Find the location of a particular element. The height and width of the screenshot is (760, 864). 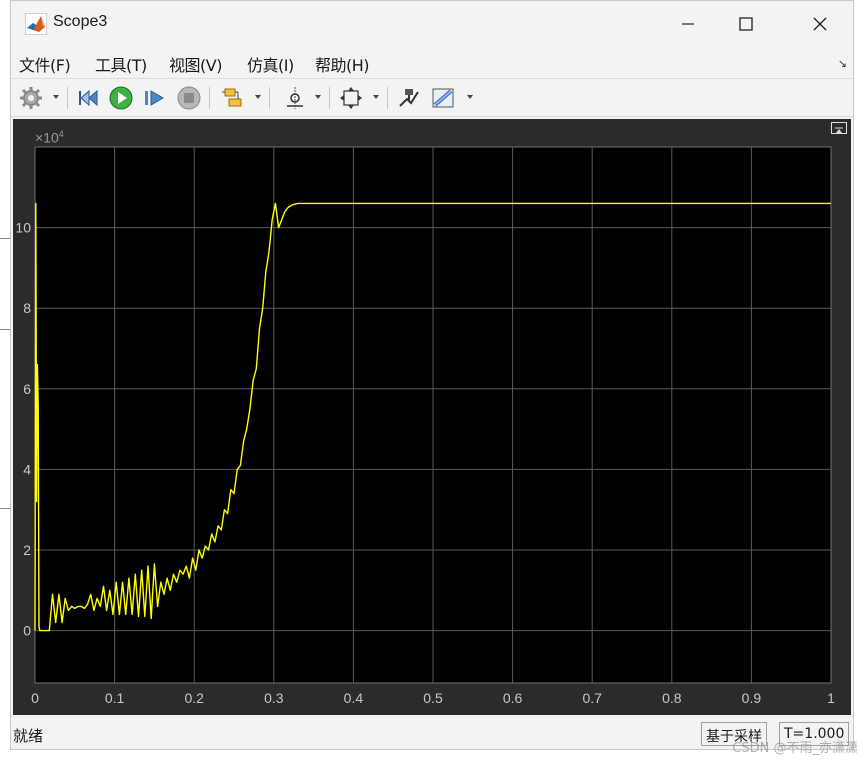

step-forward-icon is located at coordinates (154, 98).